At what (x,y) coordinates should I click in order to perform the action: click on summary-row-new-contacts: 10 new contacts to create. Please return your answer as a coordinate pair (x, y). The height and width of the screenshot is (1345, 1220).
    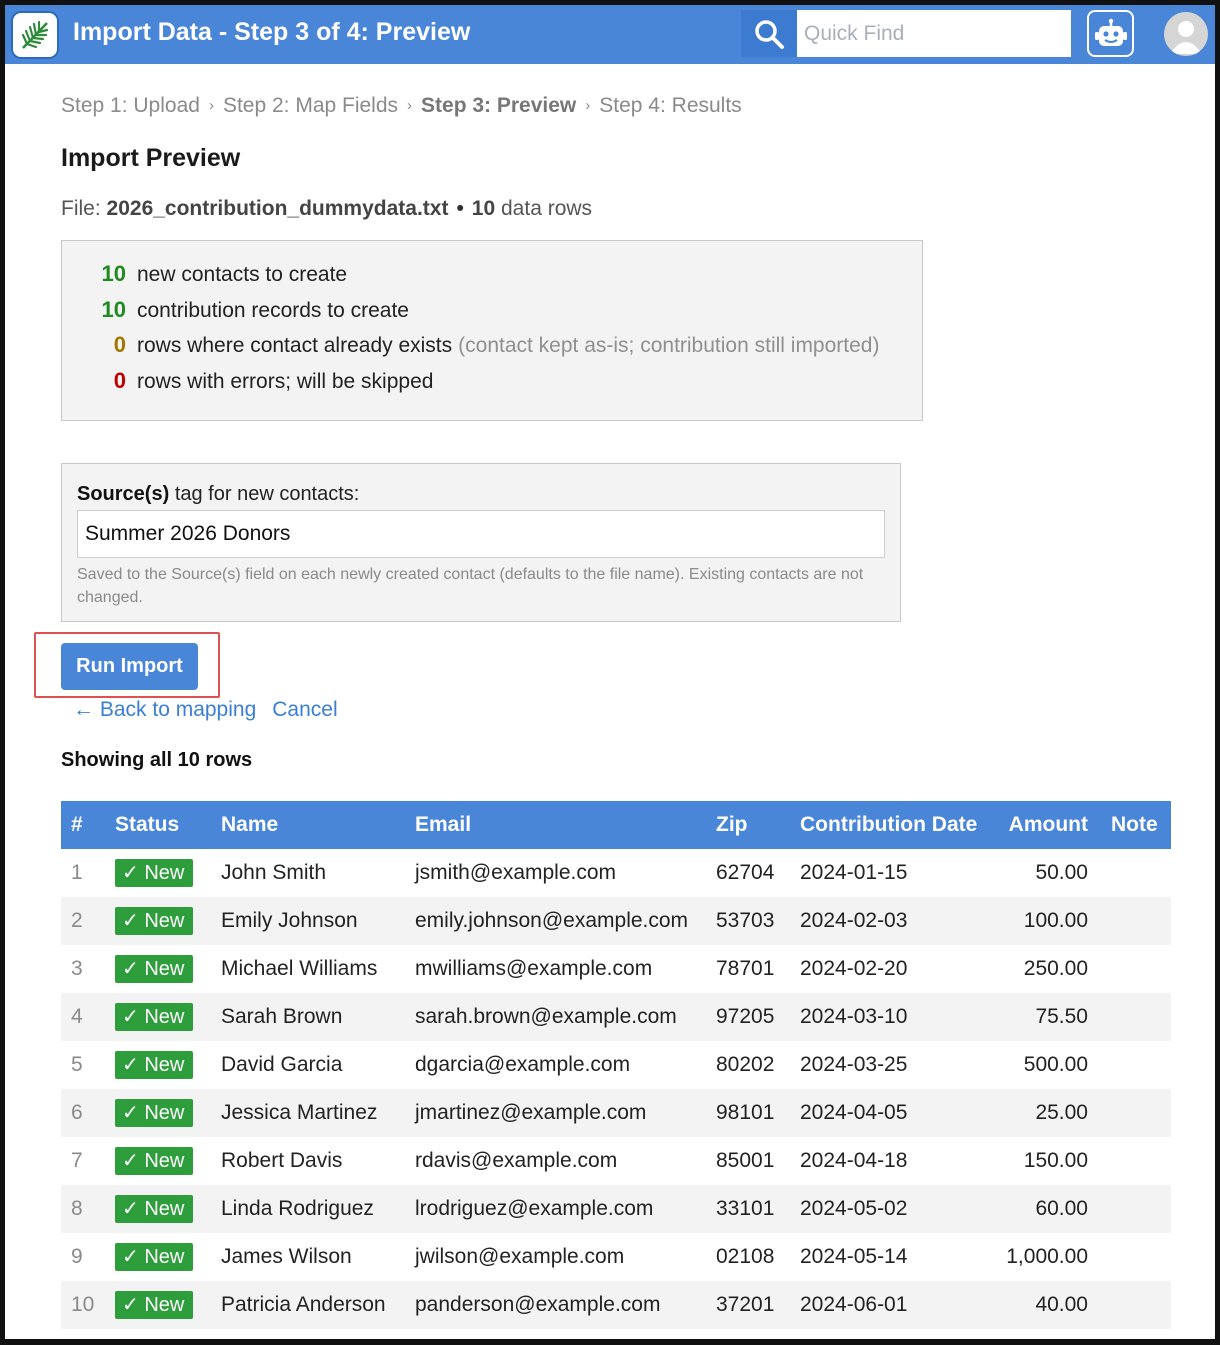
    Looking at the image, I should click on (205, 276).